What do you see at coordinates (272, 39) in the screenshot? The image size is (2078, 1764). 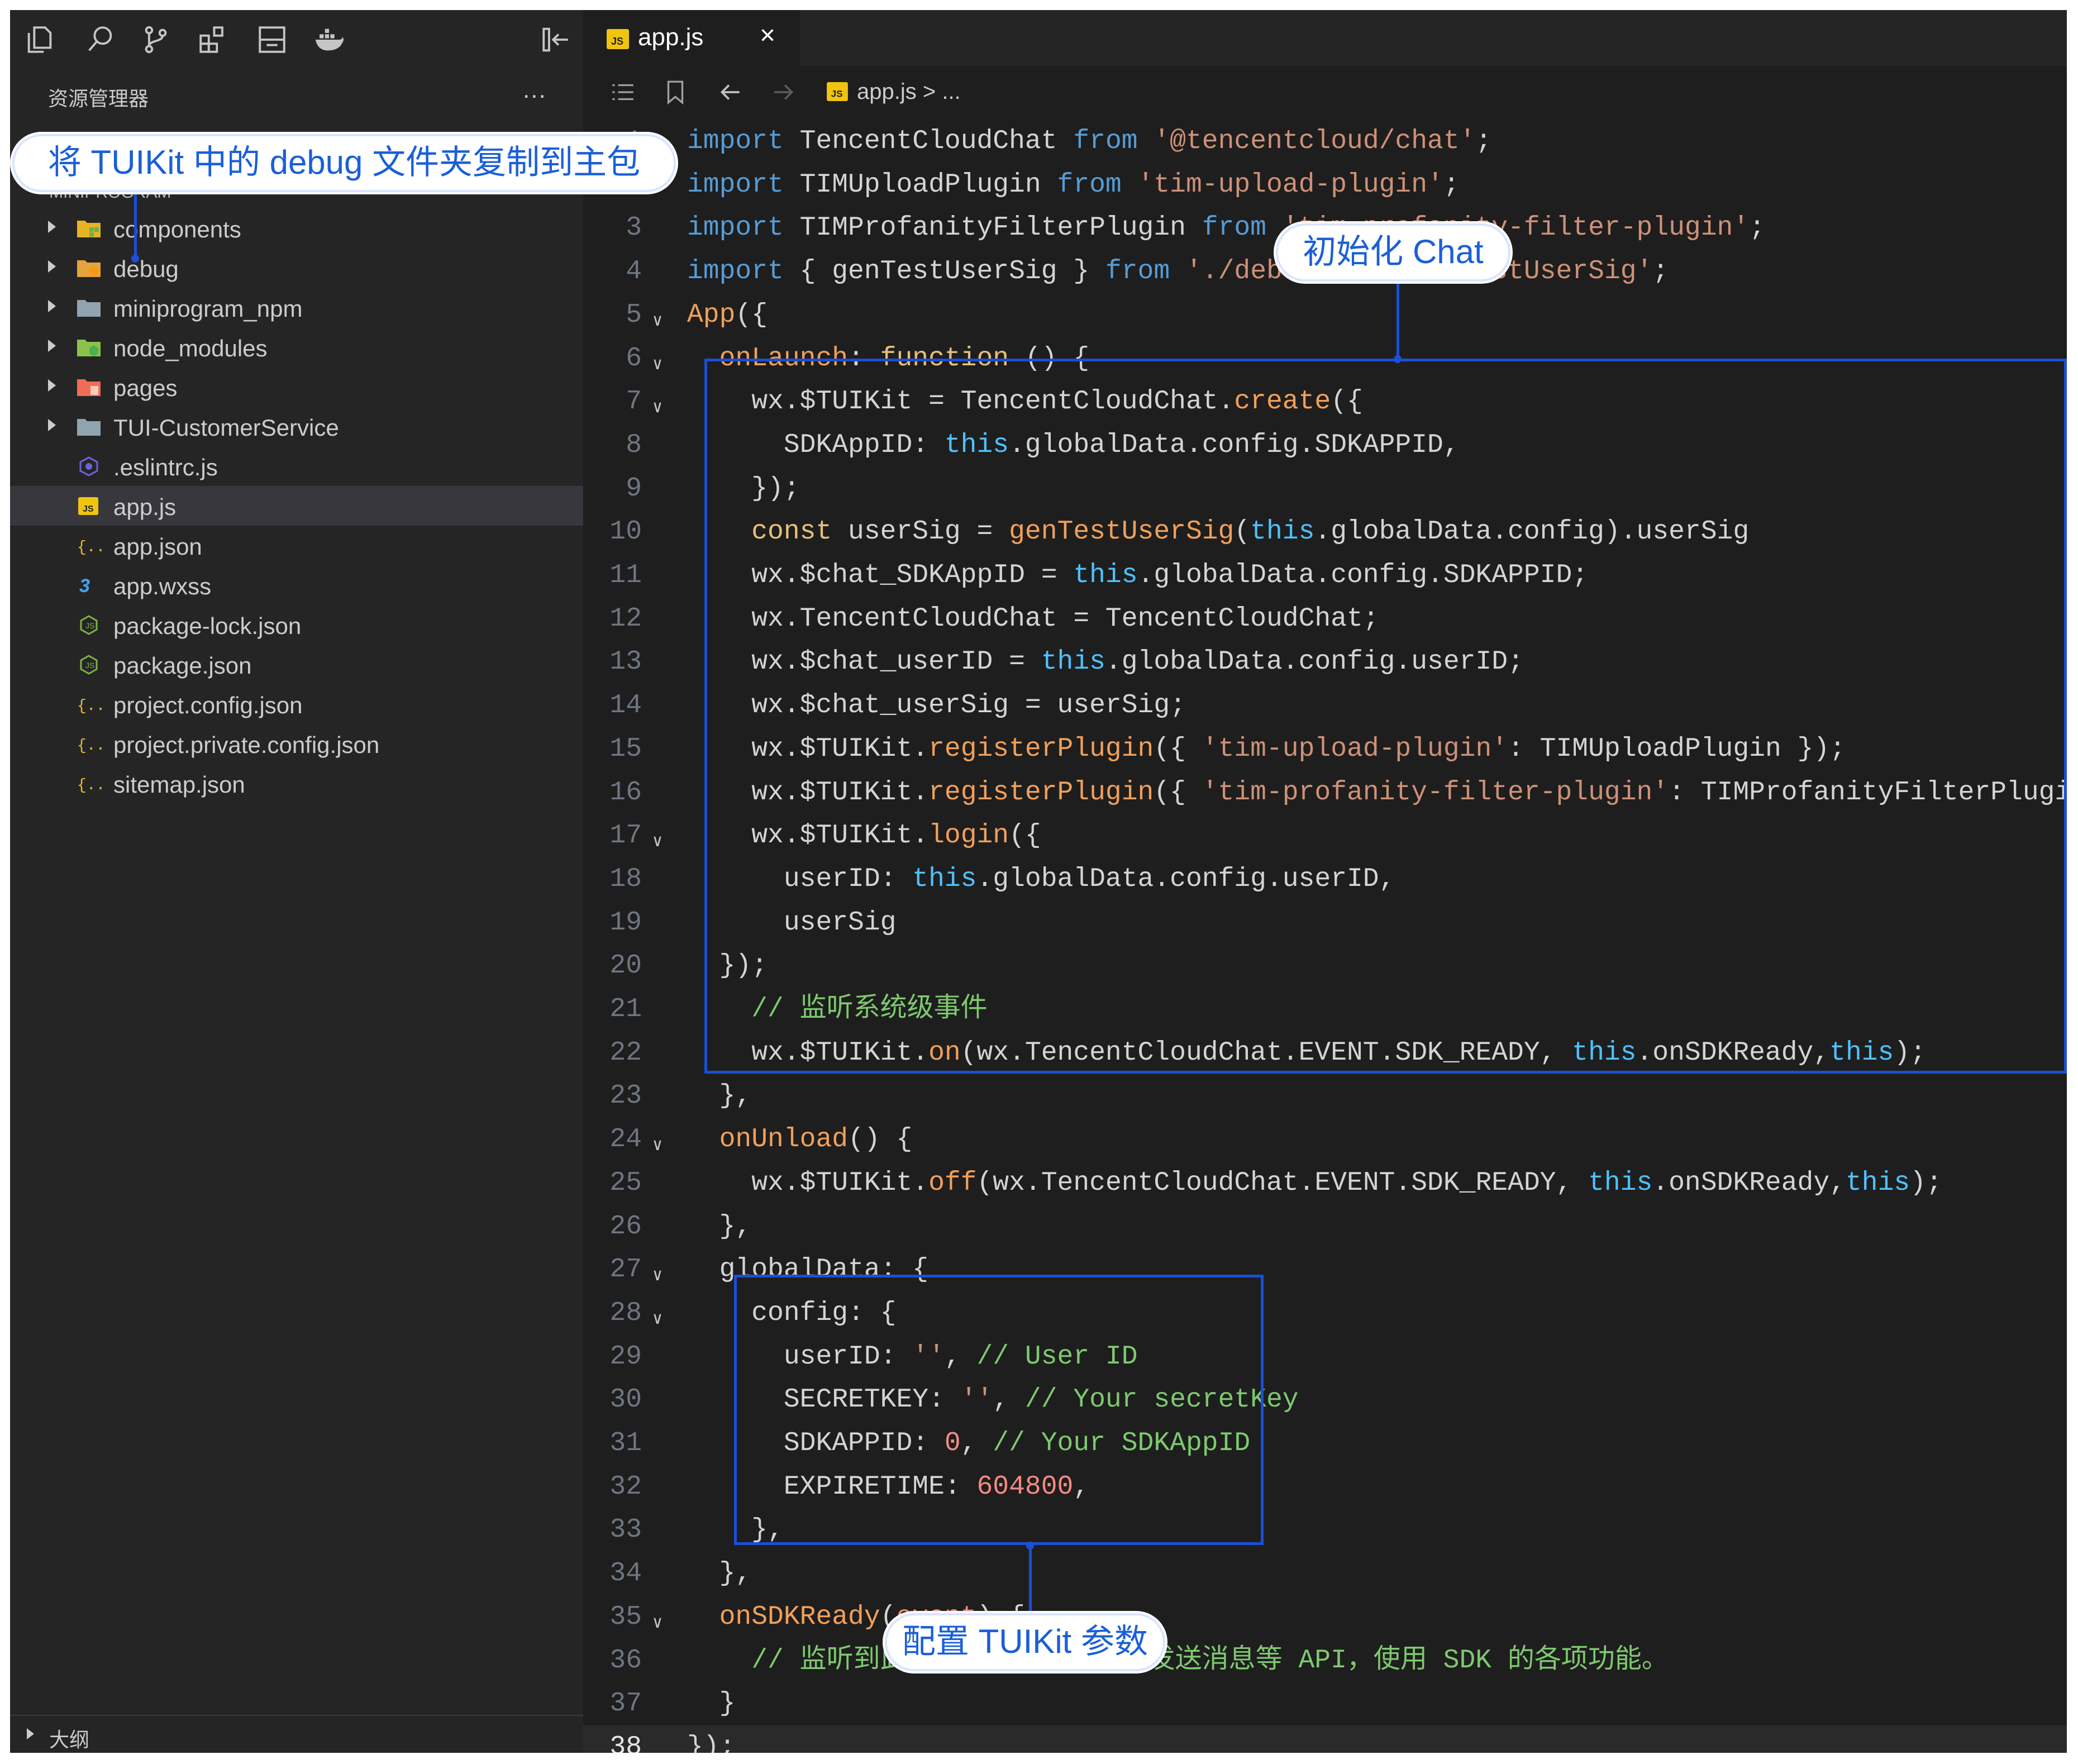 I see `panel-icon` at bounding box center [272, 39].